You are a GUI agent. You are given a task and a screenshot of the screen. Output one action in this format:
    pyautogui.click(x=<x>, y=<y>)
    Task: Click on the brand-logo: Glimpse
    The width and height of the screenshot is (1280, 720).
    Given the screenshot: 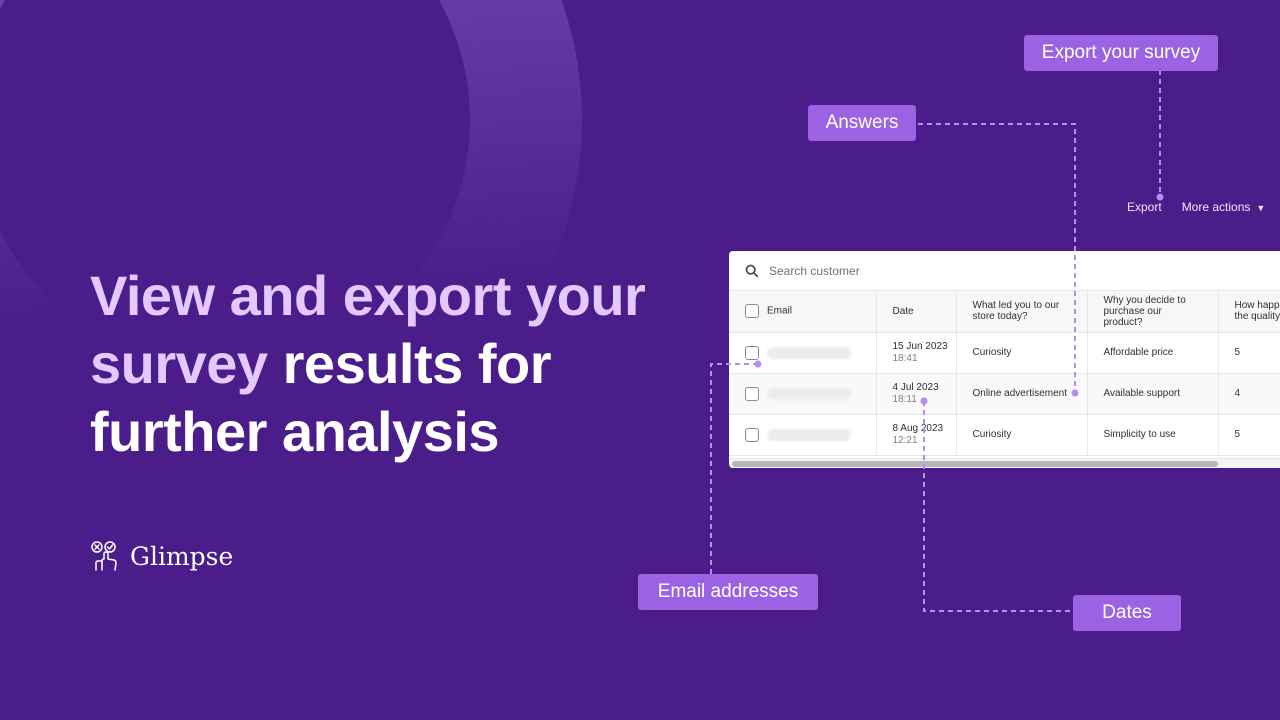 What is the action you would take?
    pyautogui.click(x=161, y=556)
    